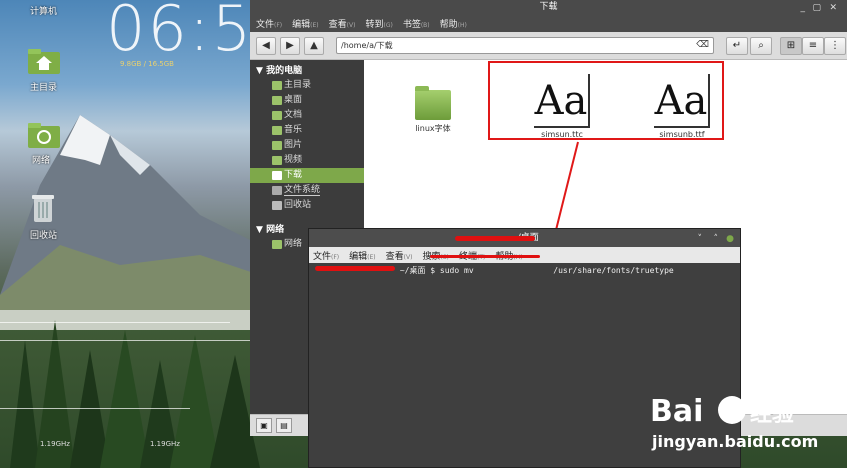  Describe the element at coordinates (307, 115) in the screenshot. I see `sidebar-item-documents: 文档` at that location.